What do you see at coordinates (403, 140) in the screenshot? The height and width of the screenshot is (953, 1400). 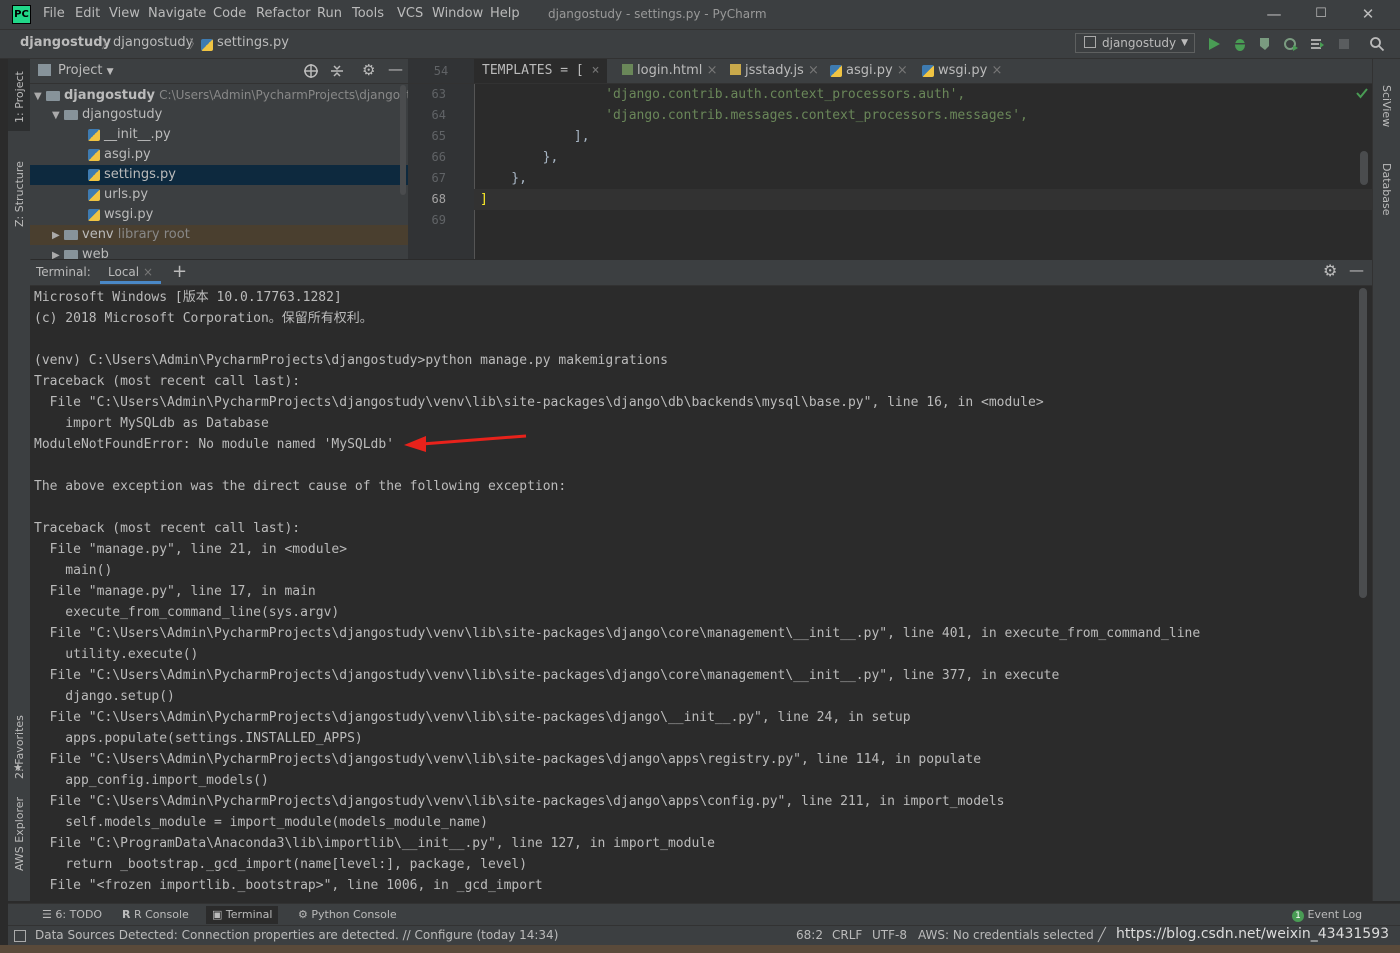 I see `project-scrollbar` at bounding box center [403, 140].